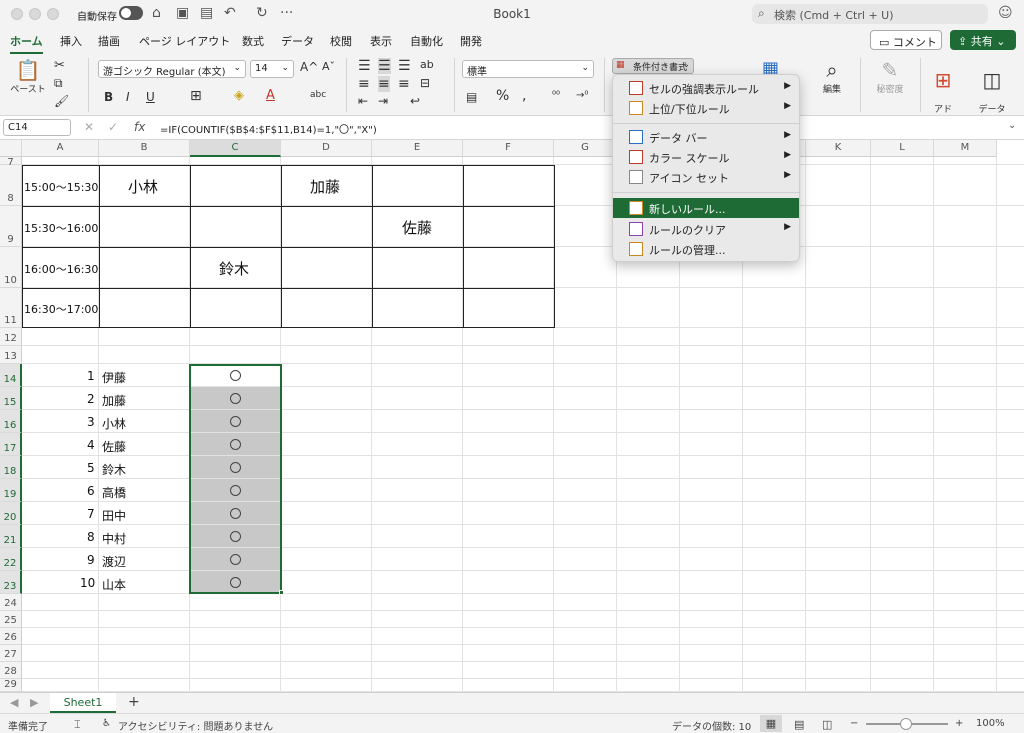  What do you see at coordinates (11, 337) in the screenshot?
I see `row-header: 12` at bounding box center [11, 337].